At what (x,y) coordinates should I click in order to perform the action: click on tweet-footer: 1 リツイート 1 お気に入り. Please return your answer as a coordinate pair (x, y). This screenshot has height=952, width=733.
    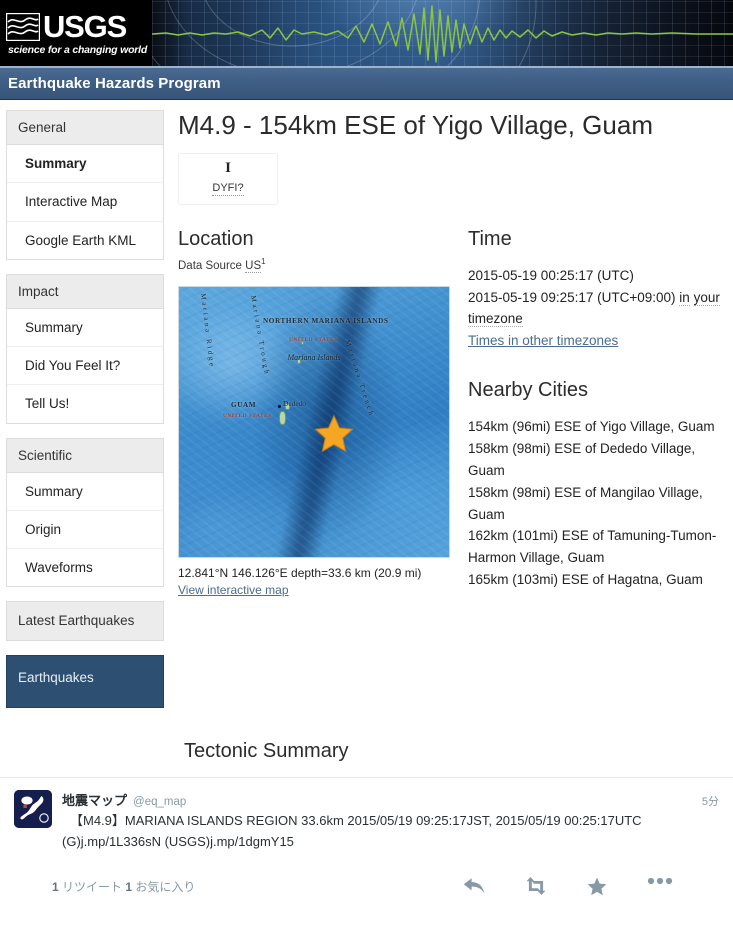
    Looking at the image, I should click on (366, 885).